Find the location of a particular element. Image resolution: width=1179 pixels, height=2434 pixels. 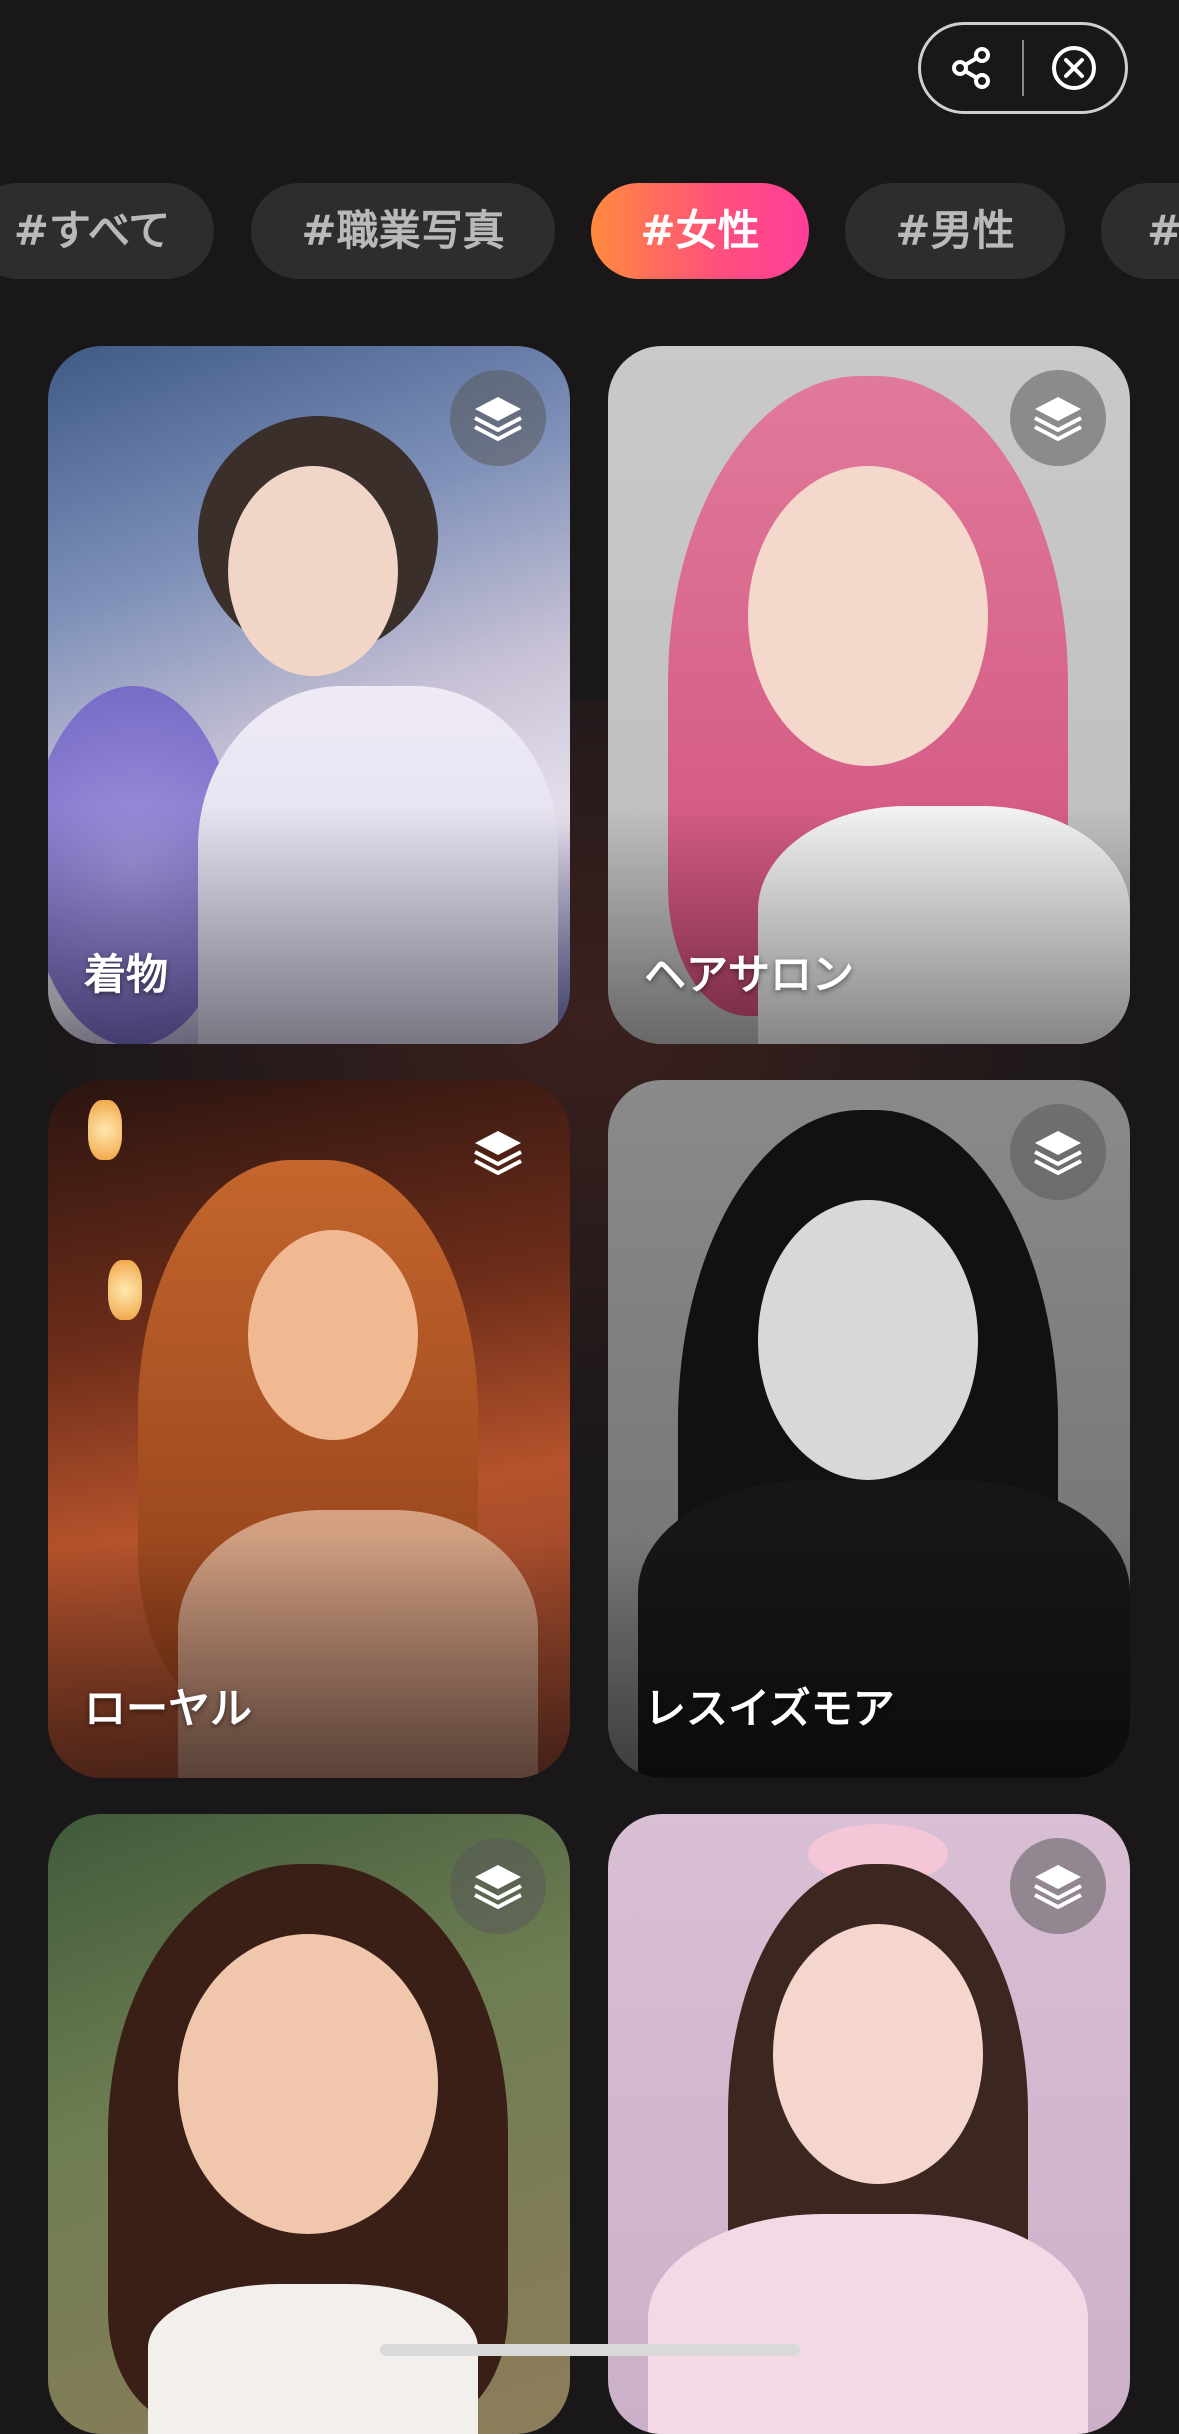

card-label: ヘアサロン is located at coordinates (749, 974).